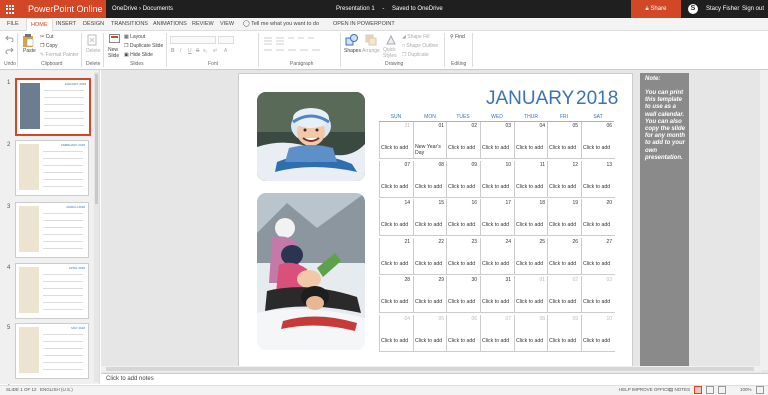 The width and height of the screenshot is (768, 395). I want to click on copy-button: ❐ Copy, so click(49, 46).